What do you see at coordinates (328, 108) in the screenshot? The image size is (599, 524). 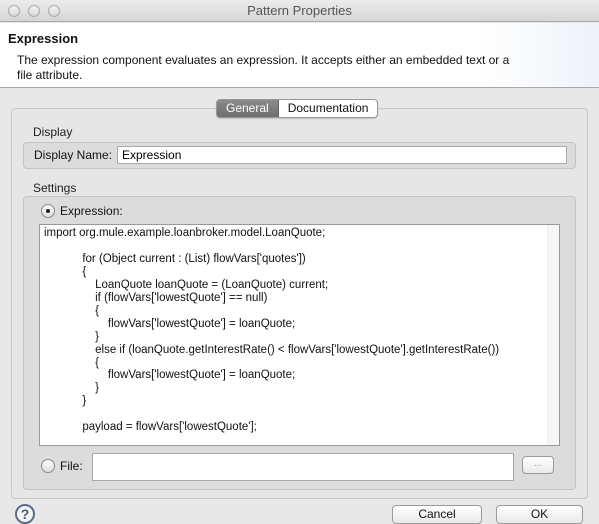 I see `tab-documentation: Documentation` at bounding box center [328, 108].